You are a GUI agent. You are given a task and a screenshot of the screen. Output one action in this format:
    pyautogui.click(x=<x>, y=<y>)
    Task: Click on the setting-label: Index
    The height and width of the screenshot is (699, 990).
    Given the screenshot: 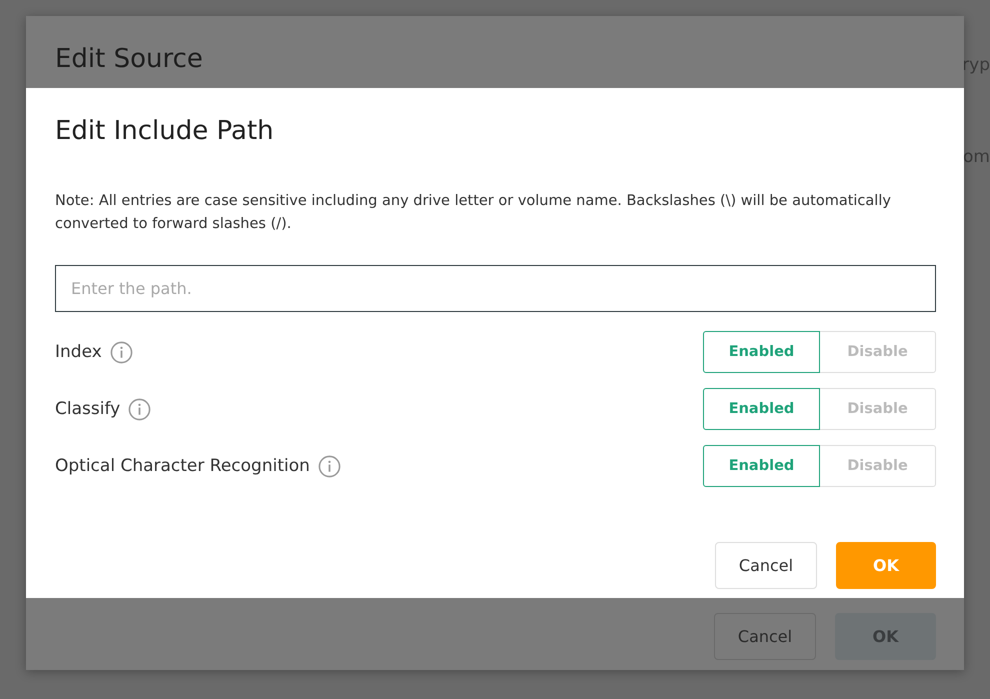 What is the action you would take?
    pyautogui.click(x=78, y=352)
    